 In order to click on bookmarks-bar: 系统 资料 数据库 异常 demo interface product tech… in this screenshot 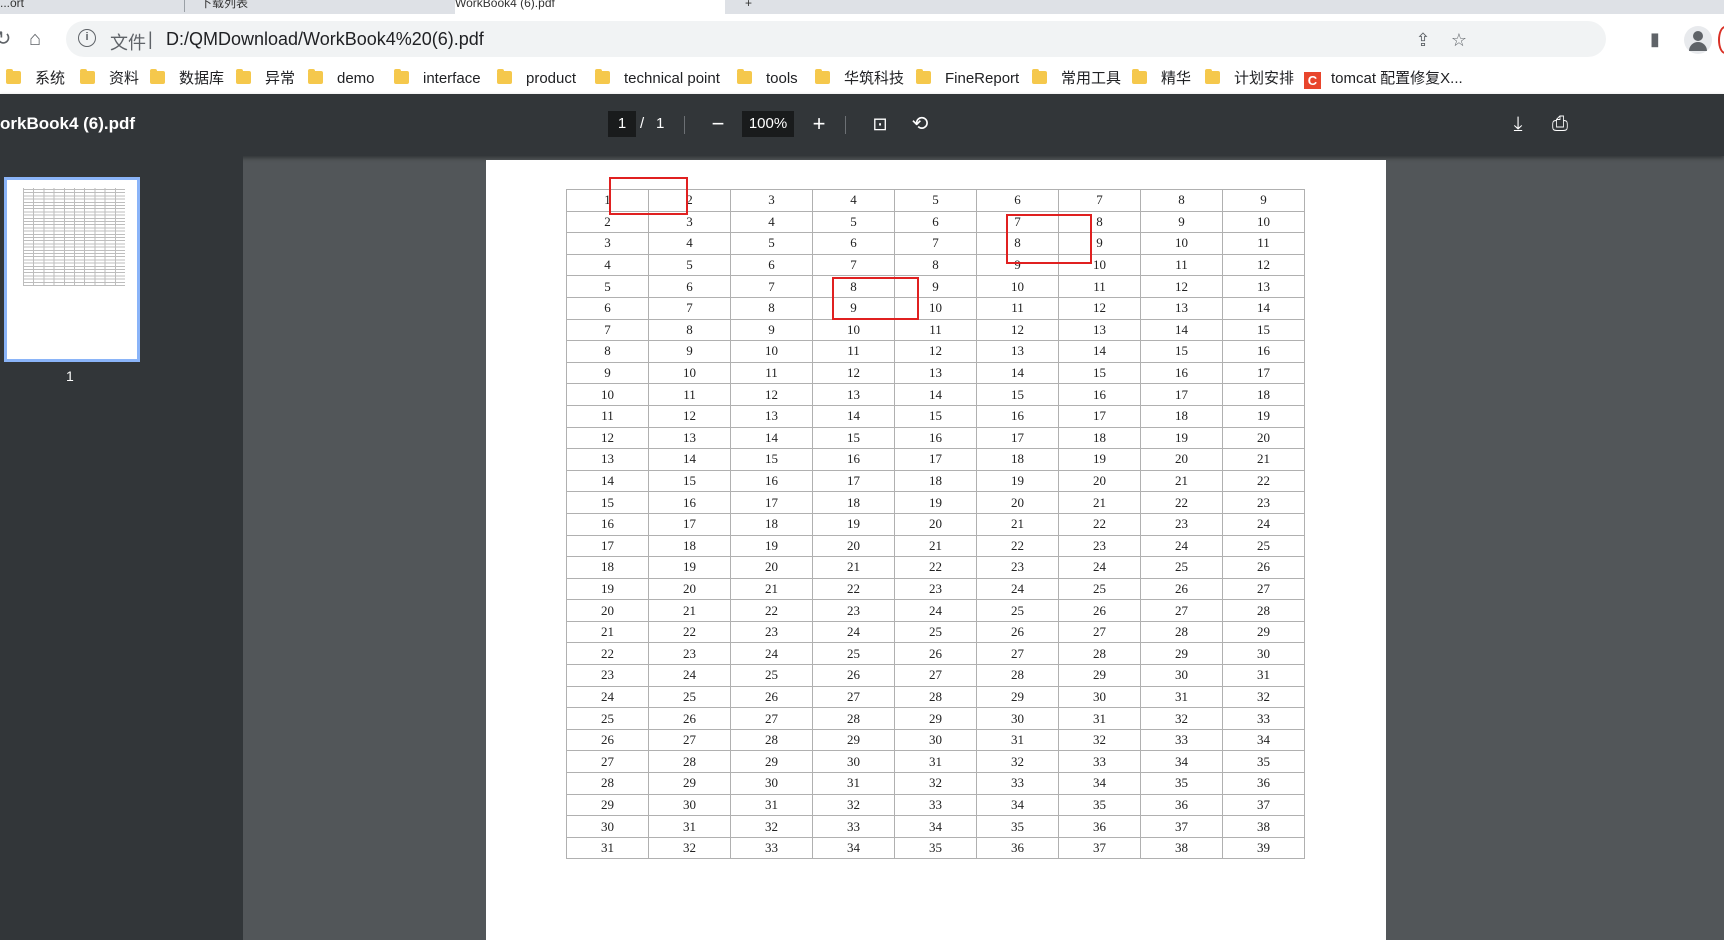, I will do `click(862, 79)`.